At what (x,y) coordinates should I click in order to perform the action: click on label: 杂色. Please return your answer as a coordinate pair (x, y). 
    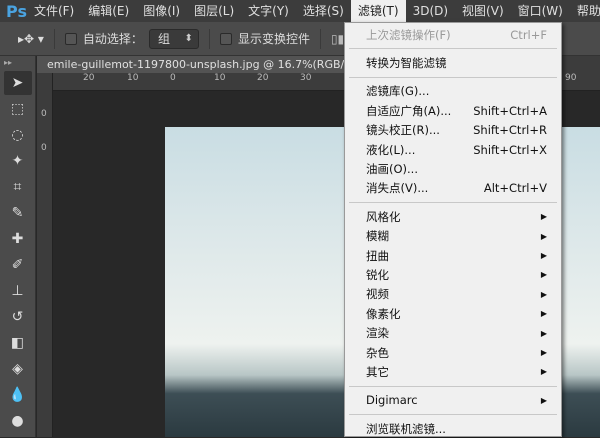
    Looking at the image, I should click on (377, 352).